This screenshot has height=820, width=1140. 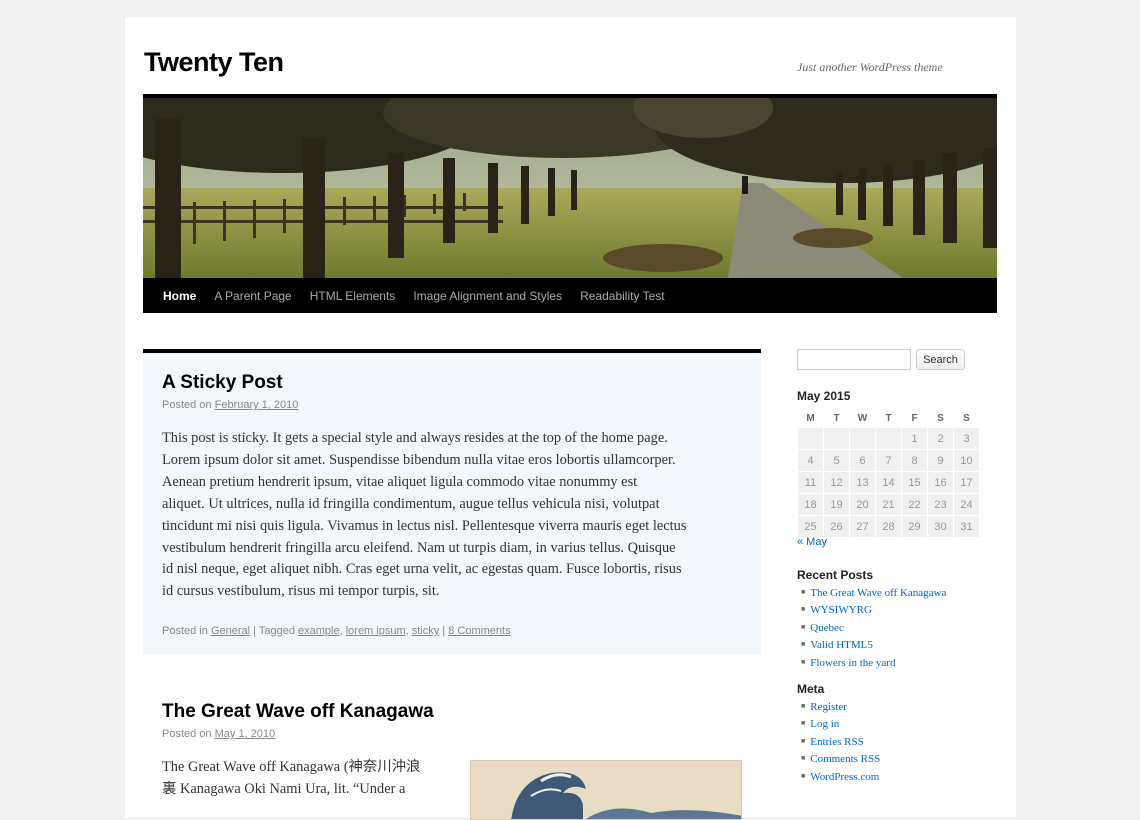 I want to click on calendar-prev-link: « May, so click(x=812, y=542).